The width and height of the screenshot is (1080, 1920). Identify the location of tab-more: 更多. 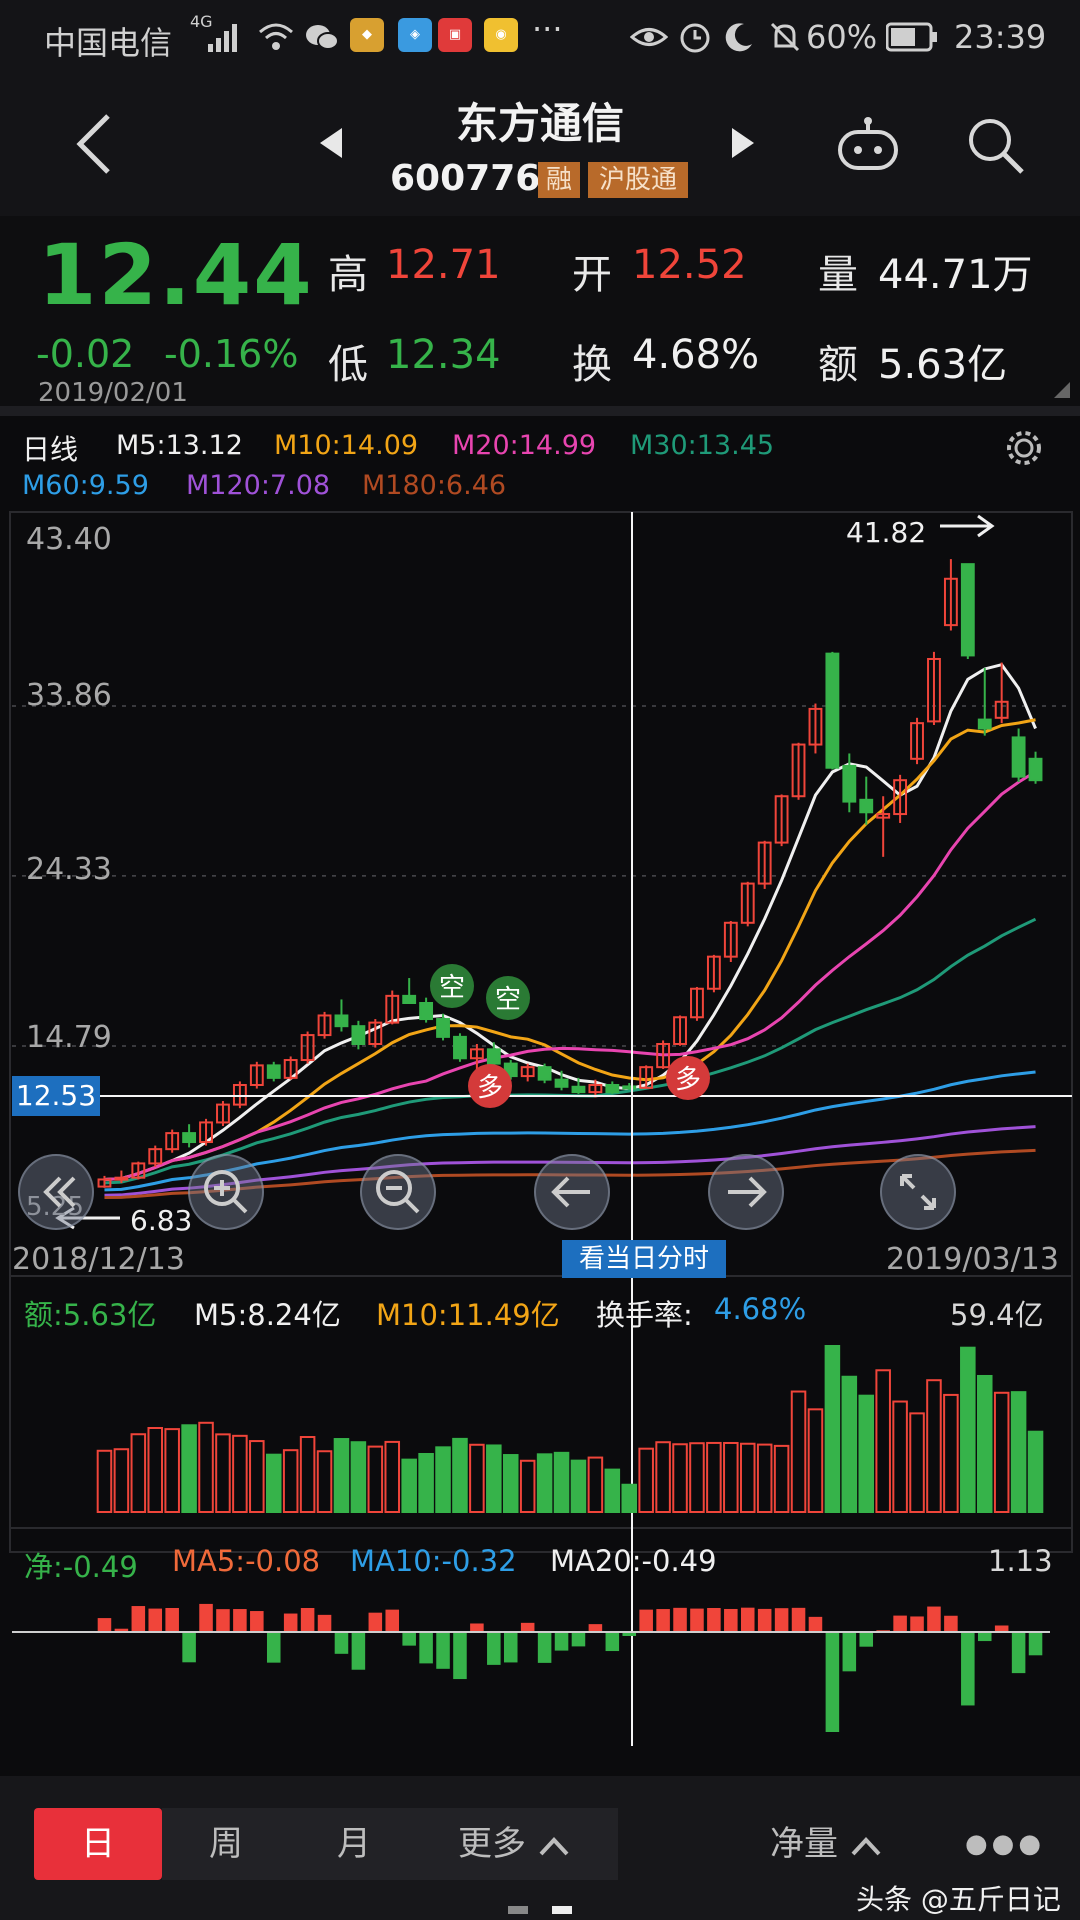
(518, 1844).